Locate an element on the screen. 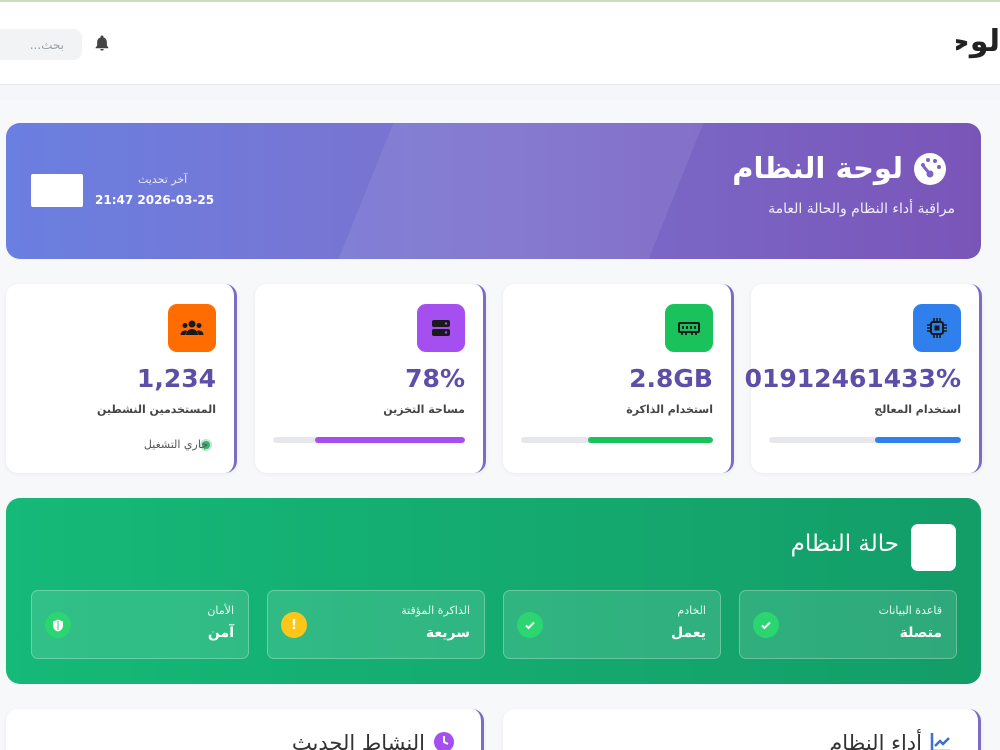 This screenshot has height=750, width=1000. status-tile-security: الأمان آمن is located at coordinates (140, 624).